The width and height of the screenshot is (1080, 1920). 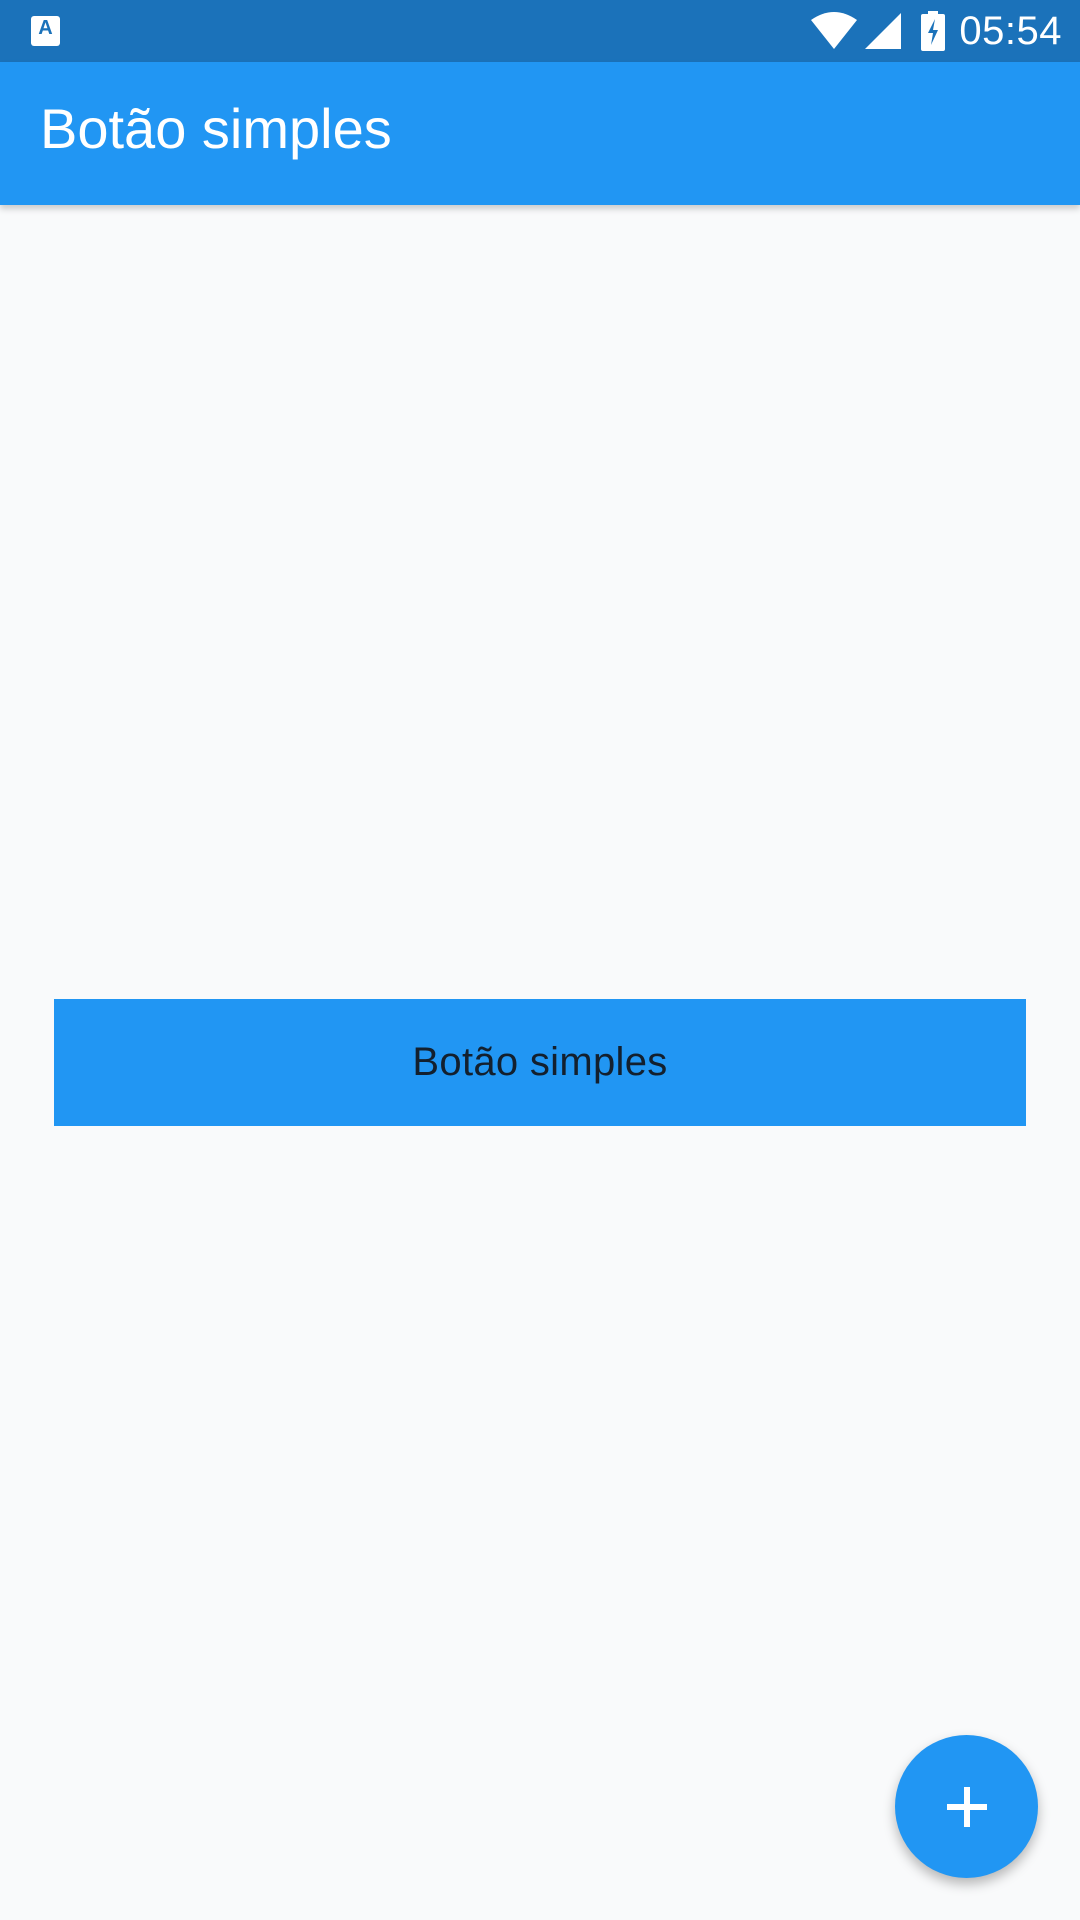 I want to click on app-bar: Botão simples, so click(x=540, y=133).